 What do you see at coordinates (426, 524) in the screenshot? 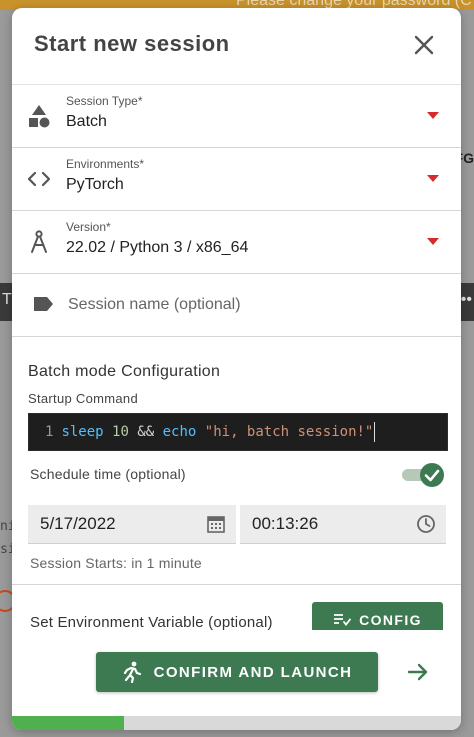
I see `clock-icon` at bounding box center [426, 524].